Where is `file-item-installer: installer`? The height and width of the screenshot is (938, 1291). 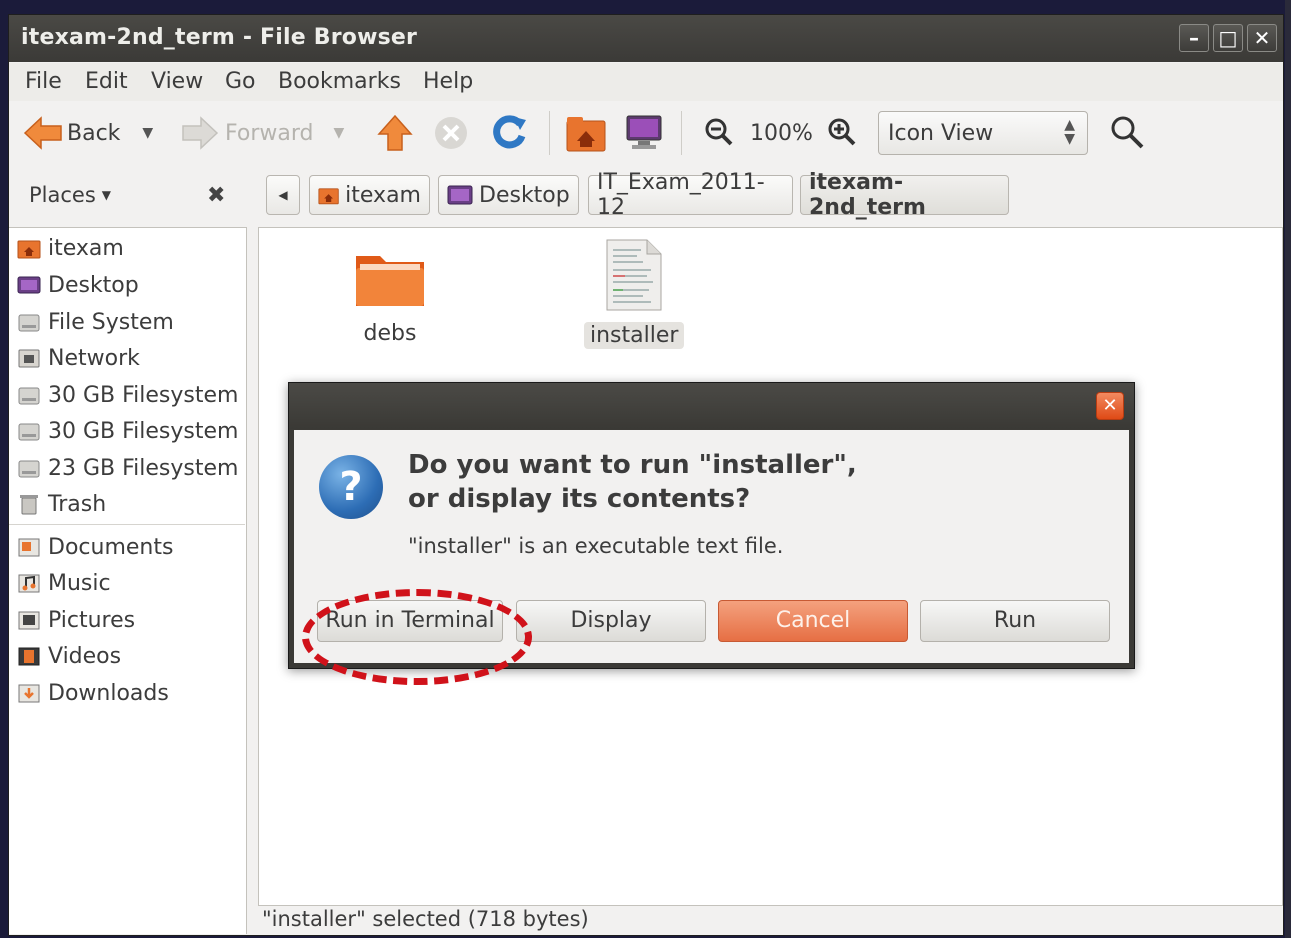 file-item-installer: installer is located at coordinates (634, 293).